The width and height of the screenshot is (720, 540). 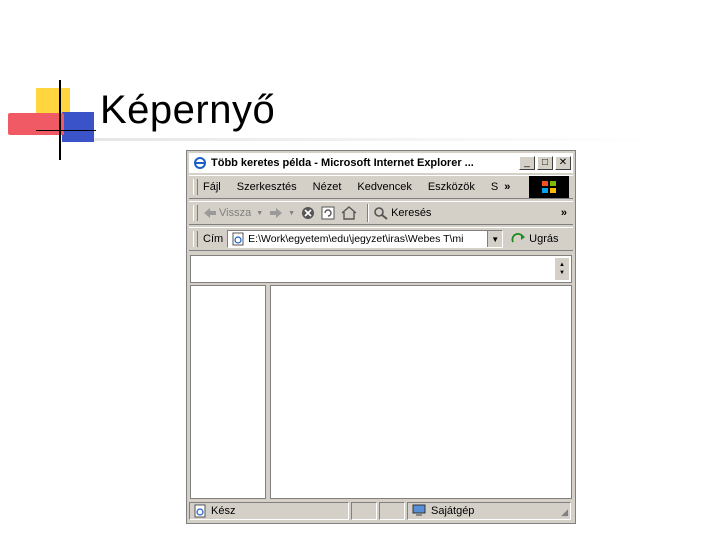 I want to click on top-frame-scrollbar: ▲ ▼, so click(x=562, y=269).